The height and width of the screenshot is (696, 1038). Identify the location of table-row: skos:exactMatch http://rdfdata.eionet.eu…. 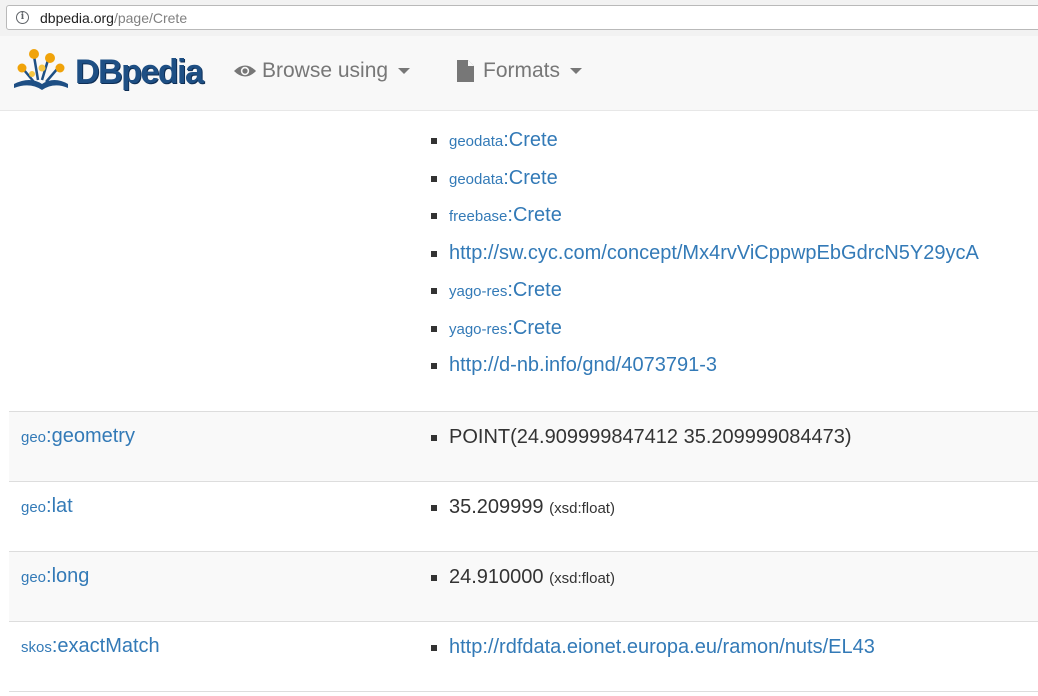
(523, 656).